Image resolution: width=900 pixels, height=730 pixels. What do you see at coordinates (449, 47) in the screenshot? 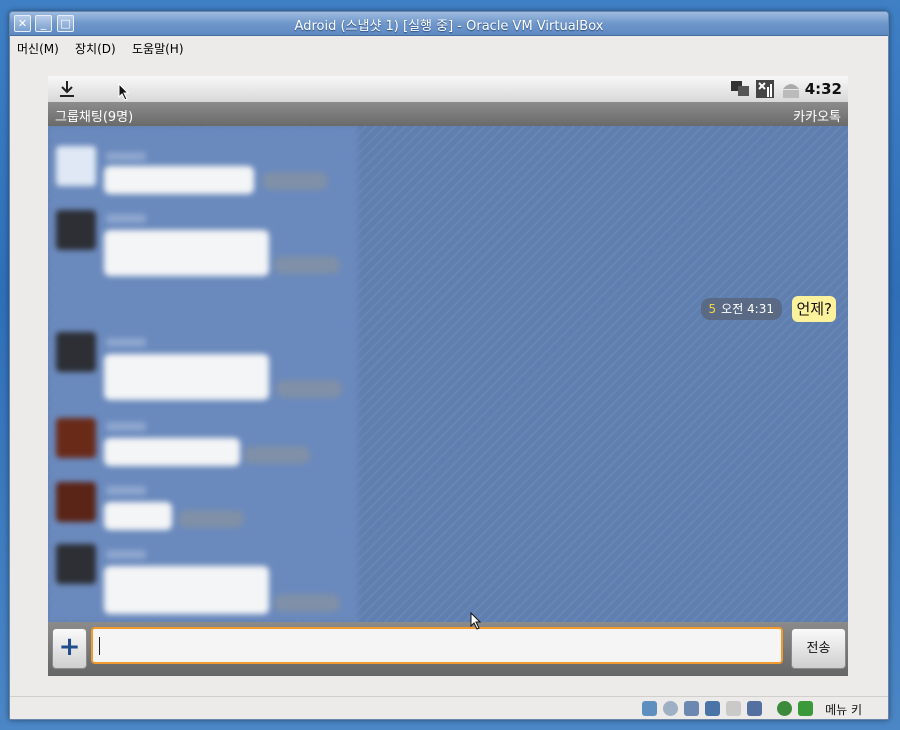
I see `menu-bar: 머신(M) 장치(D) 도움말(H)` at bounding box center [449, 47].